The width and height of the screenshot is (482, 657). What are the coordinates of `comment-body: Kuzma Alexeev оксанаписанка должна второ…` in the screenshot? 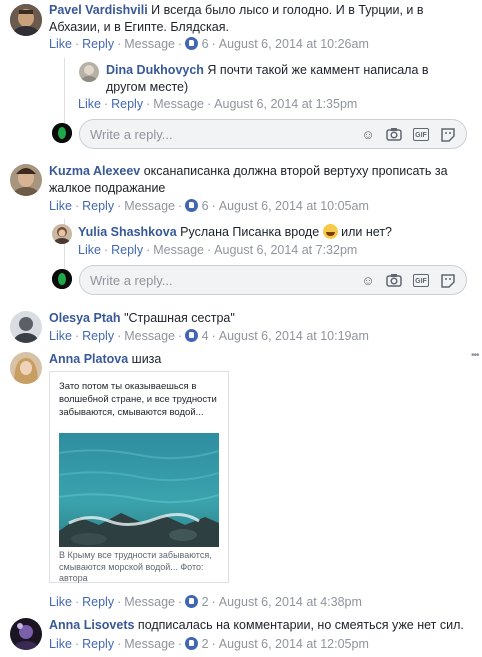 It's located at (254, 180).